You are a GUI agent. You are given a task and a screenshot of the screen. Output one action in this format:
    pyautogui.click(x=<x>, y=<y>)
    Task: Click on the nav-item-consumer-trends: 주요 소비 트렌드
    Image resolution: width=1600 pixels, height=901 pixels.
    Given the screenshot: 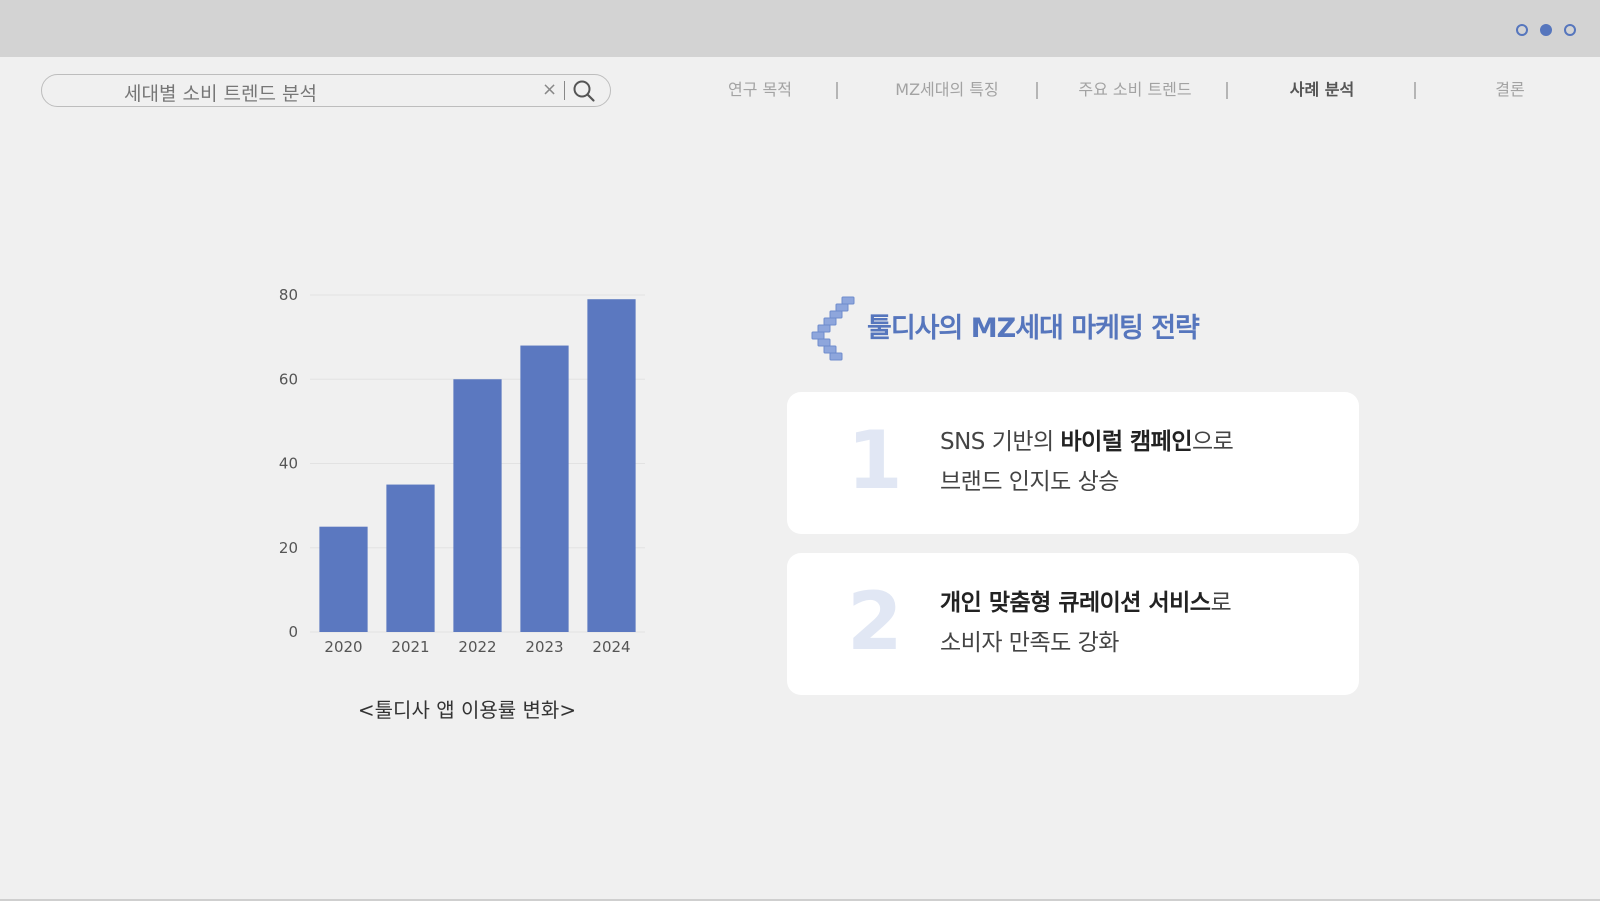 What is the action you would take?
    pyautogui.click(x=1134, y=88)
    